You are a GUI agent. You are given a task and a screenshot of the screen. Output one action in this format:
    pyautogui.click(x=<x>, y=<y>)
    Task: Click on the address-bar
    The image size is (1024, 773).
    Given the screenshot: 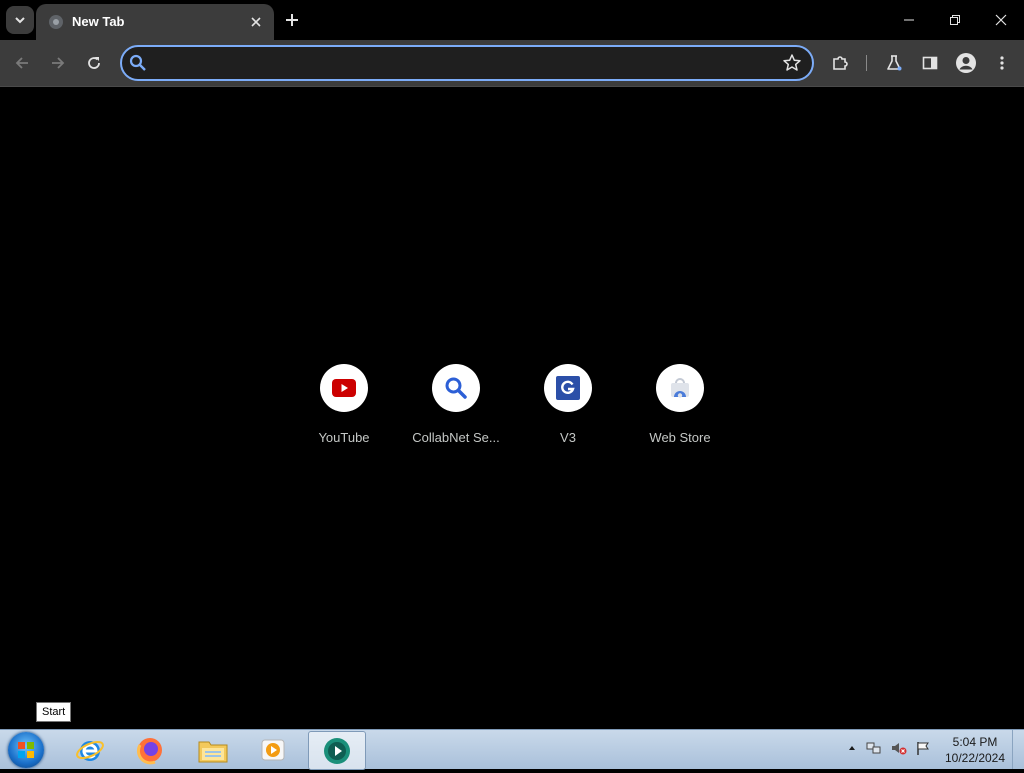 What is the action you would take?
    pyautogui.click(x=467, y=63)
    